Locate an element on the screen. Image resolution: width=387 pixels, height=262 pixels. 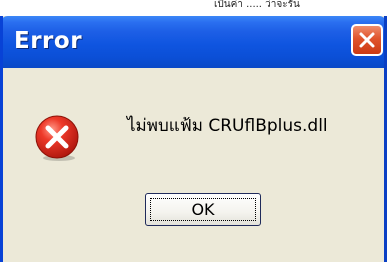
ok-button-label: OK is located at coordinates (203, 209).